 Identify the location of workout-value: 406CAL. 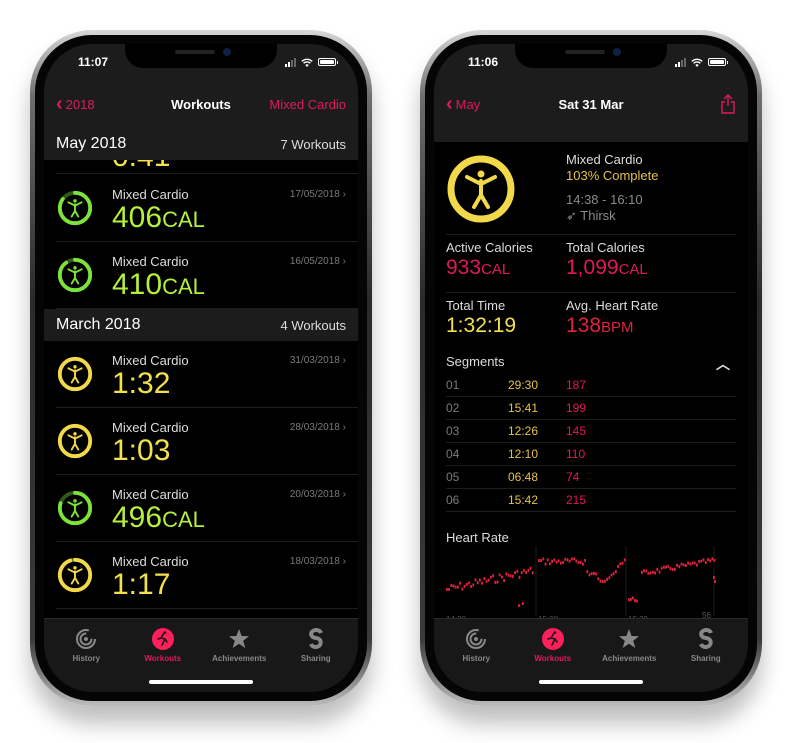
(158, 217).